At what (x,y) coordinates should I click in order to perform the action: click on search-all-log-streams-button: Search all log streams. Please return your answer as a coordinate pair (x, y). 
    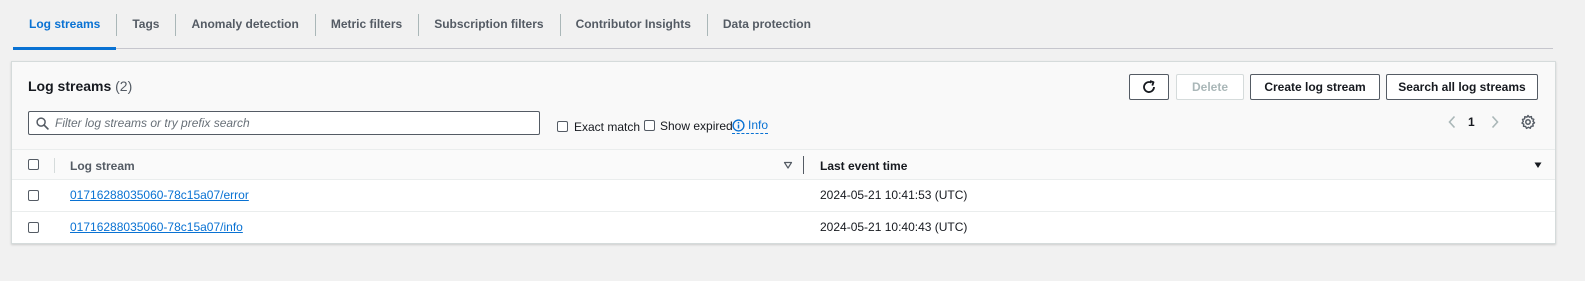
    Looking at the image, I should click on (1462, 87).